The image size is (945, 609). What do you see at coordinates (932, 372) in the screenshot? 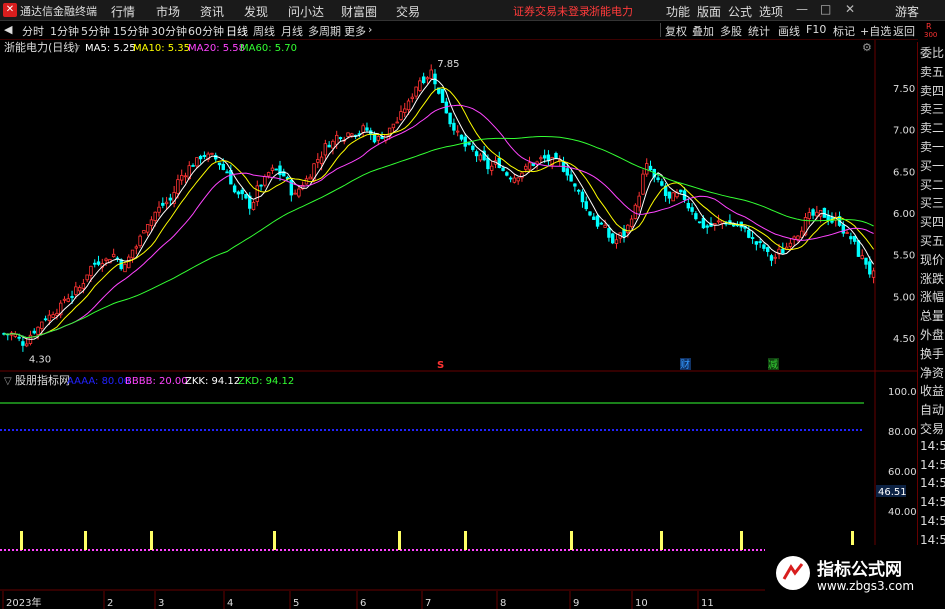
I see `side-label: 净资` at bounding box center [932, 372].